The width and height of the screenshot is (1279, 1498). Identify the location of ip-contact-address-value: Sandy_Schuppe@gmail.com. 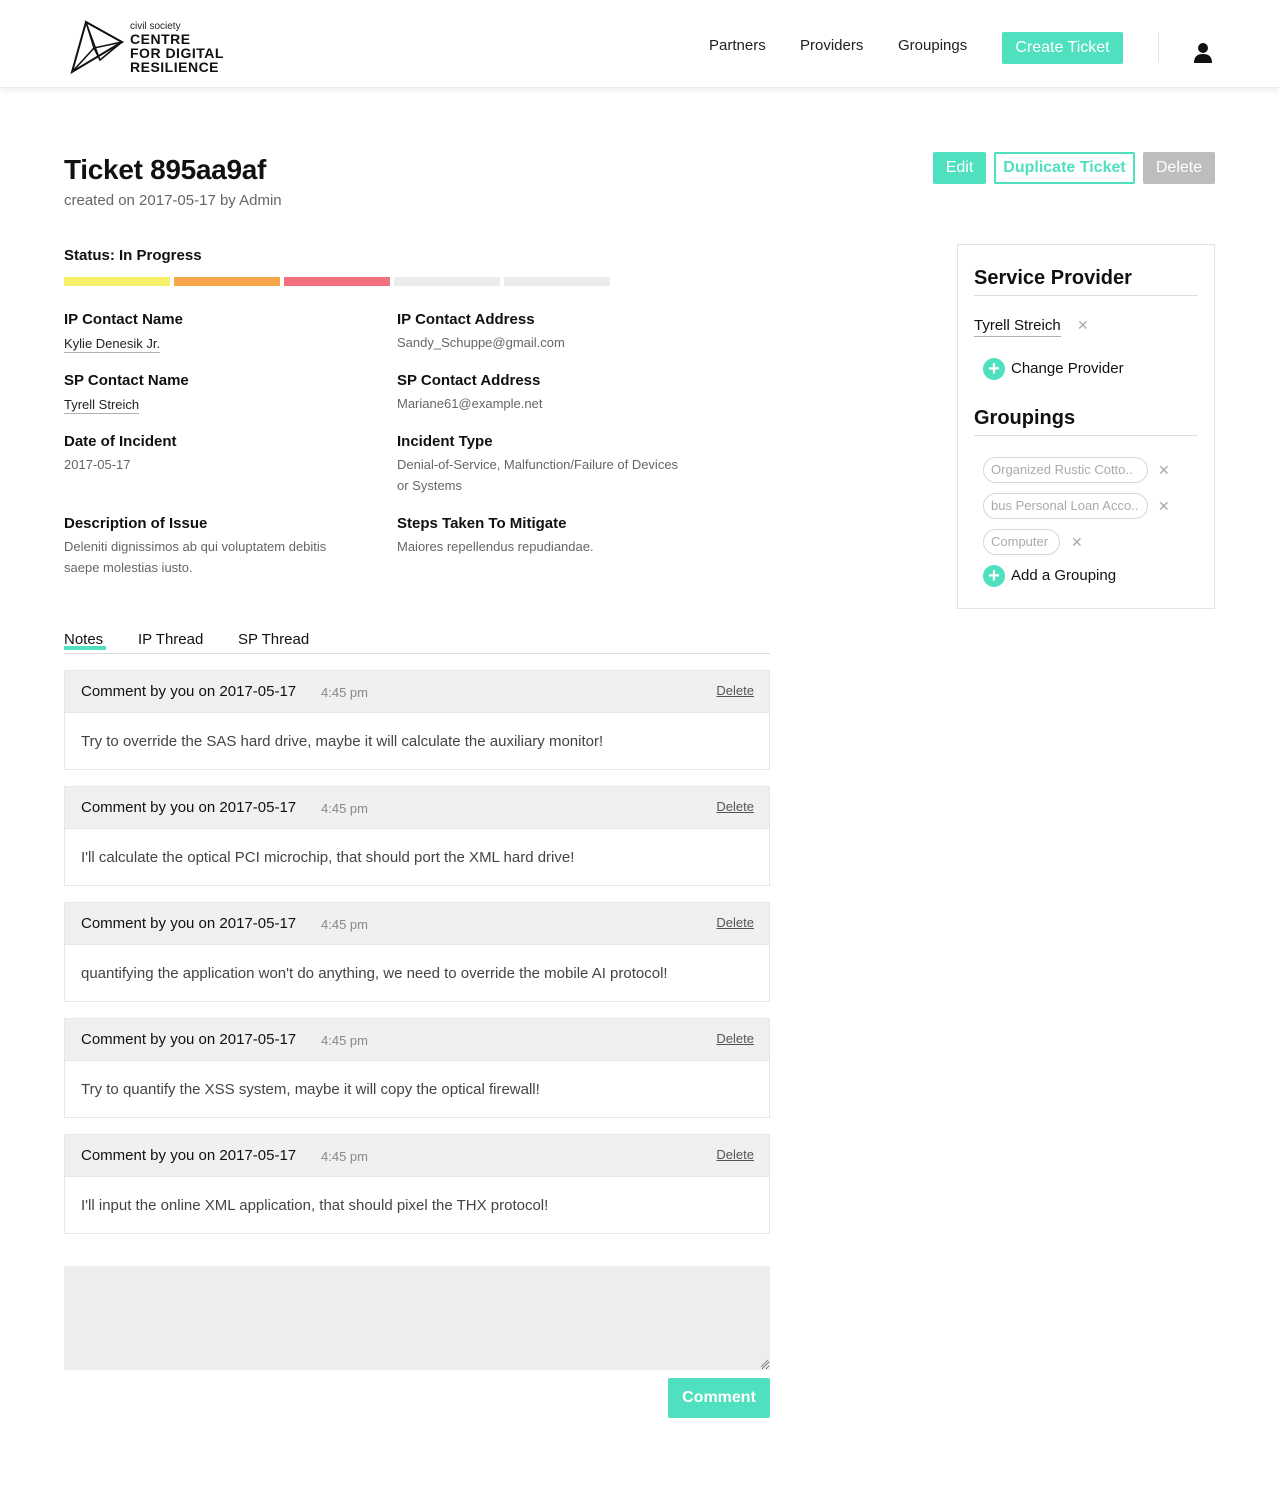
(481, 342).